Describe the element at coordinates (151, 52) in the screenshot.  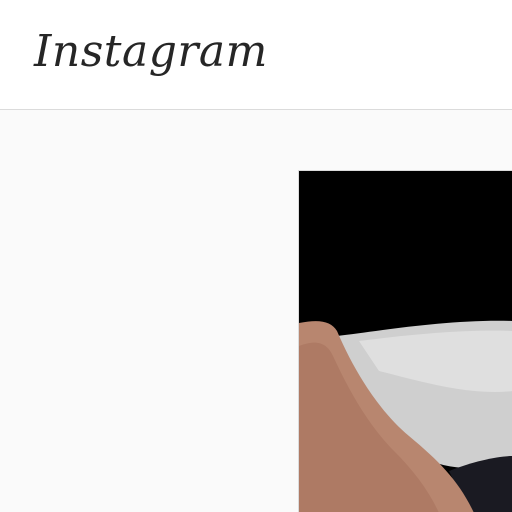
I see `instagram-logo: Instagram` at that location.